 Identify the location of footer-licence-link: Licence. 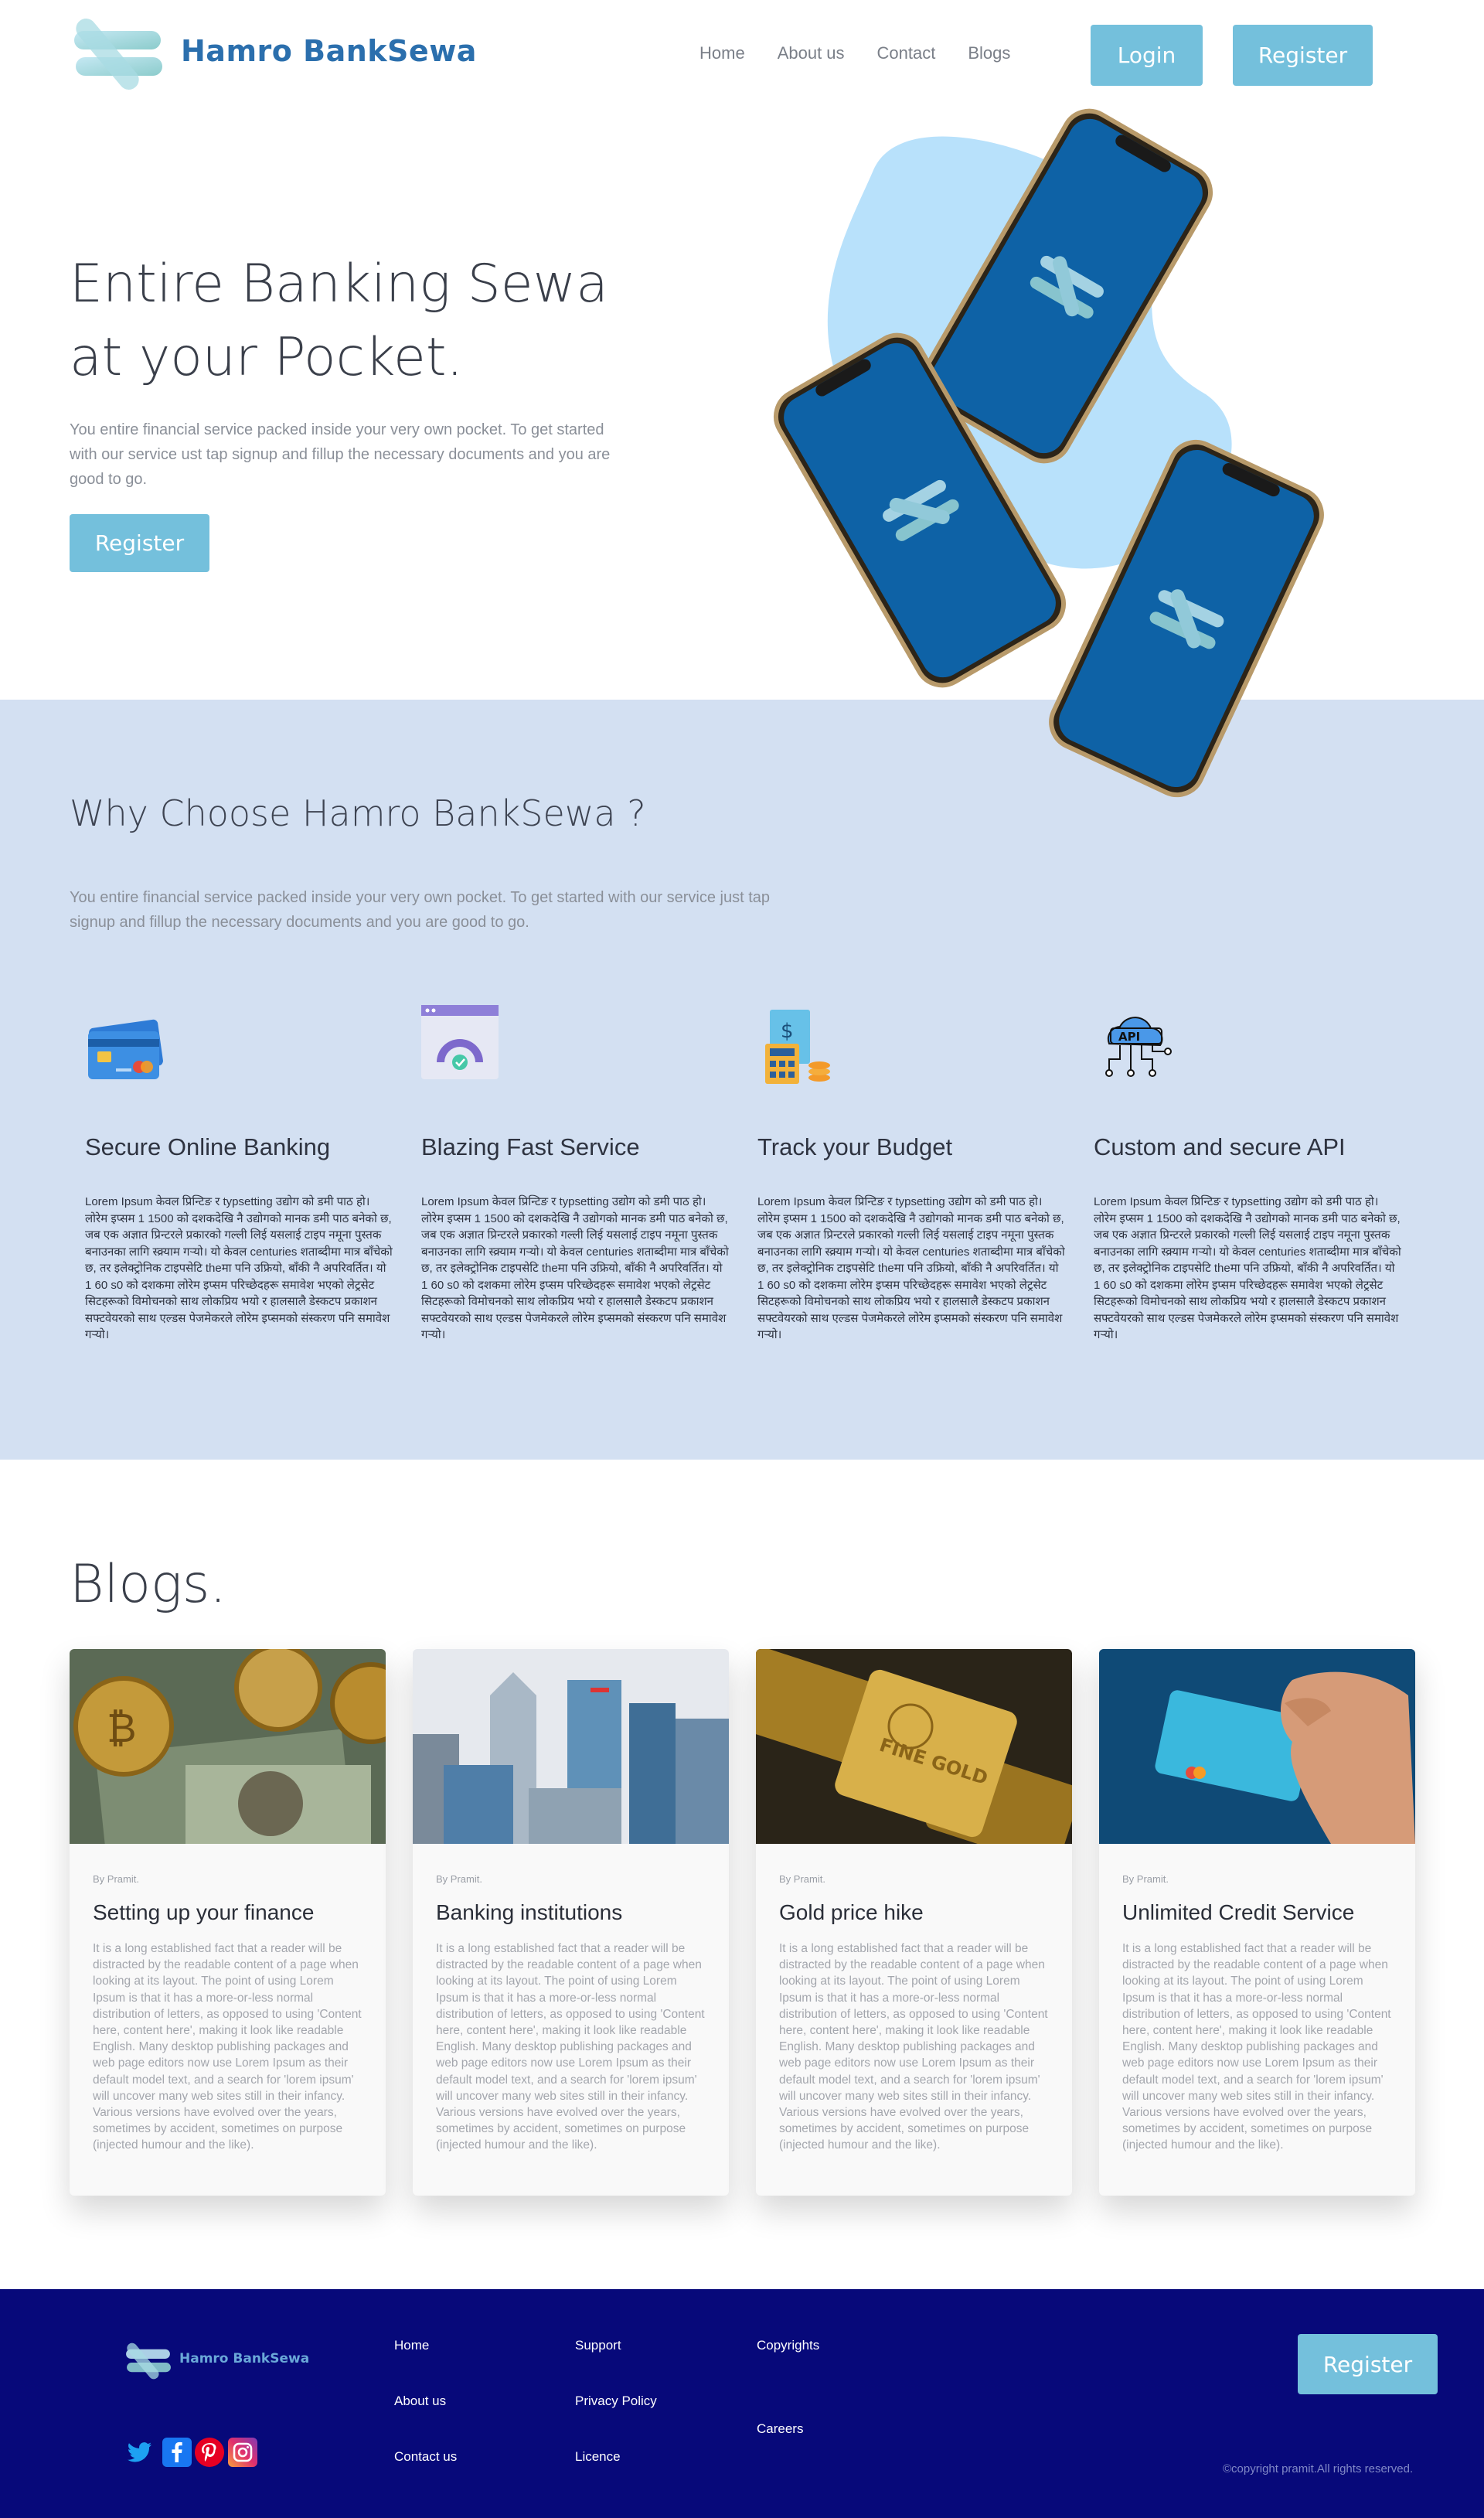
(598, 2457).